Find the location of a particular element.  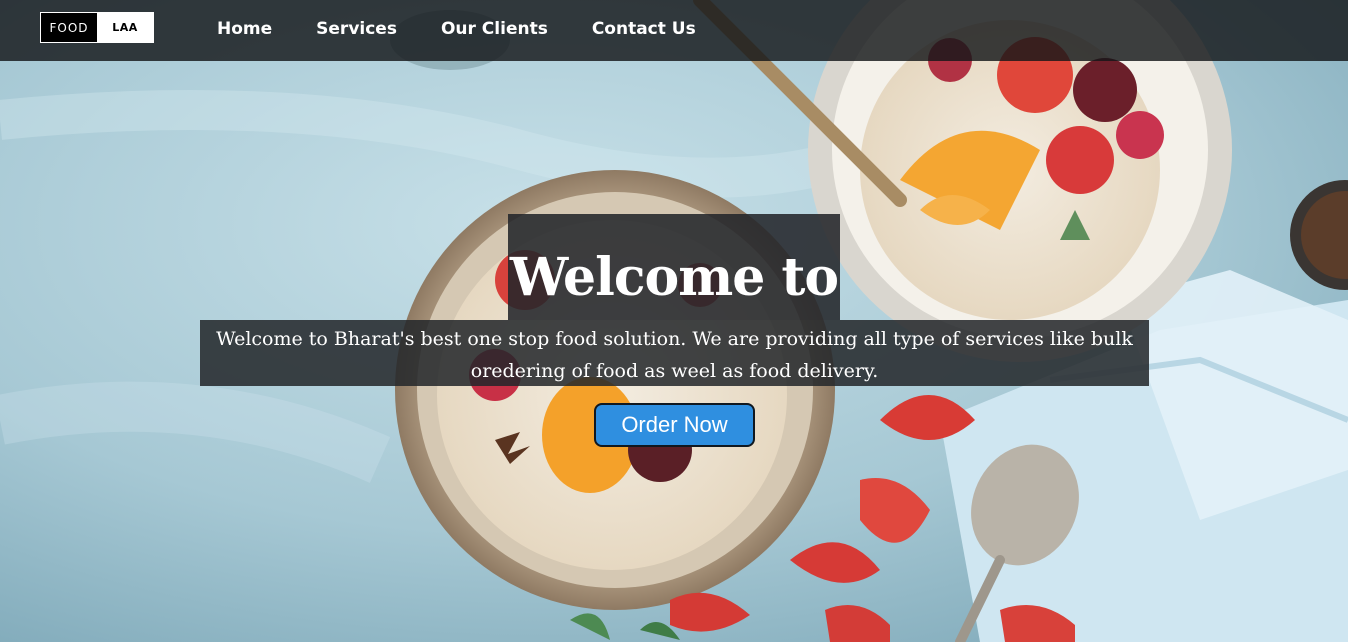

brand-logo-part1: FOOD is located at coordinates (69, 27).